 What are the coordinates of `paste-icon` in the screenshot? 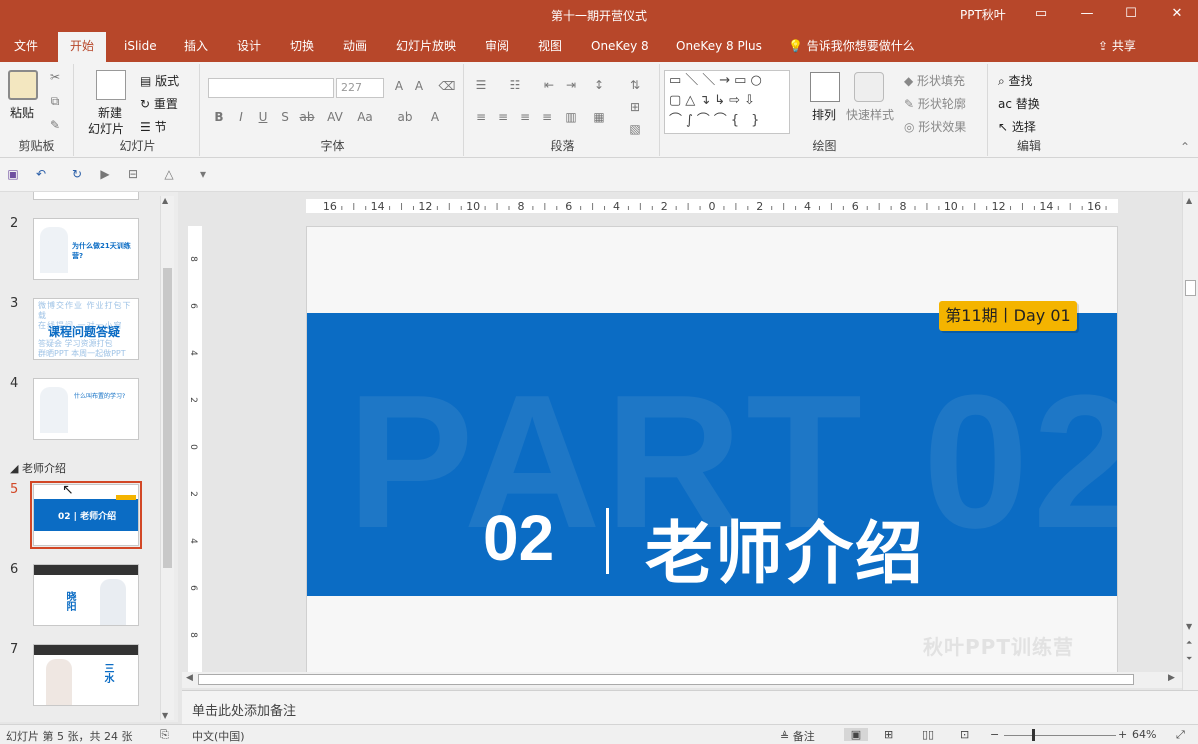 It's located at (23, 85).